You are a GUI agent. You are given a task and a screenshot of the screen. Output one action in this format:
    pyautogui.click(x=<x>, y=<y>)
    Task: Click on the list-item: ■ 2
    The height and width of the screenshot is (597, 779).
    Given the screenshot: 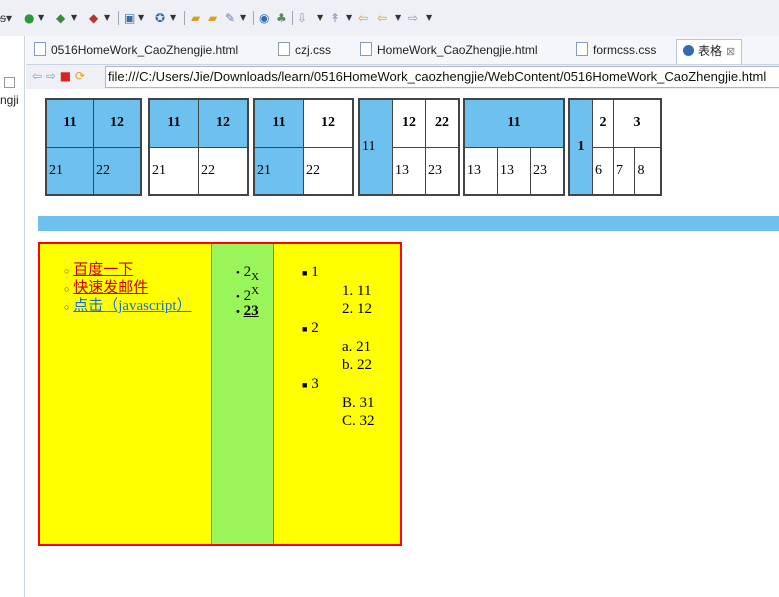 What is the action you would take?
    pyautogui.click(x=310, y=328)
    